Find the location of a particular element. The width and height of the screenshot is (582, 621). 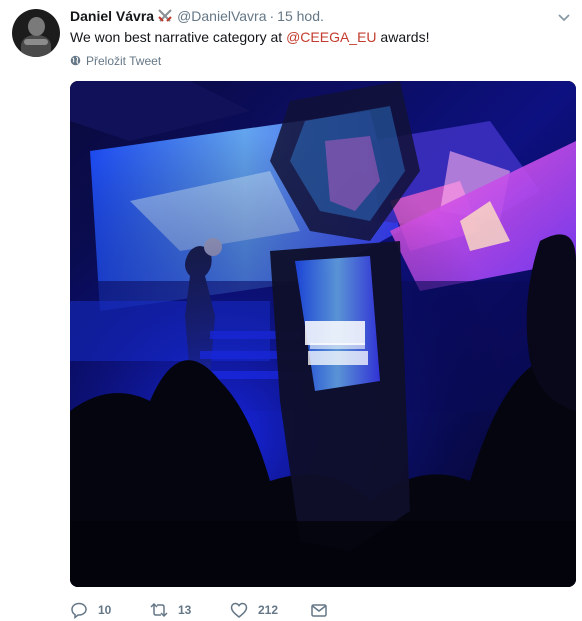

retweet-count: 13 is located at coordinates (185, 610).